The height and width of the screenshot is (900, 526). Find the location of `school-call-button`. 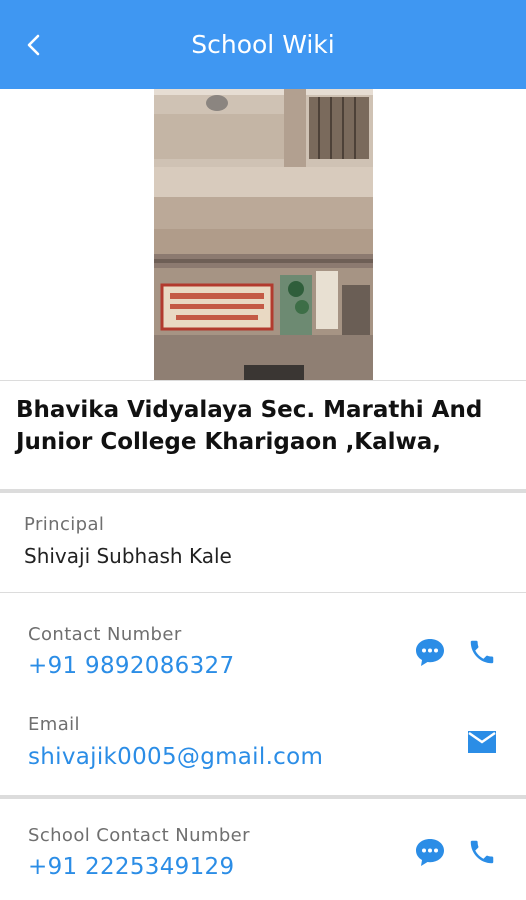

school-call-button is located at coordinates (482, 852).